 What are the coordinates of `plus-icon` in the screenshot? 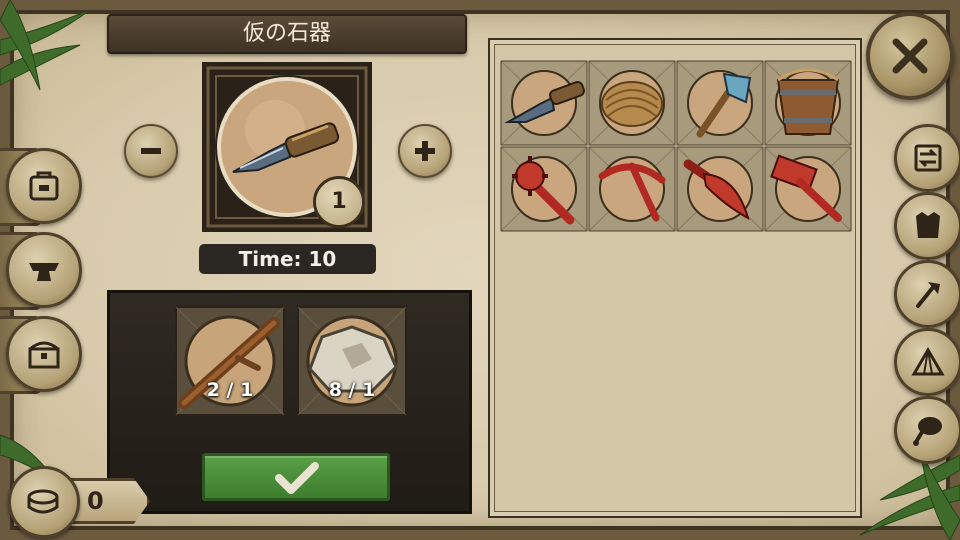 It's located at (425, 151).